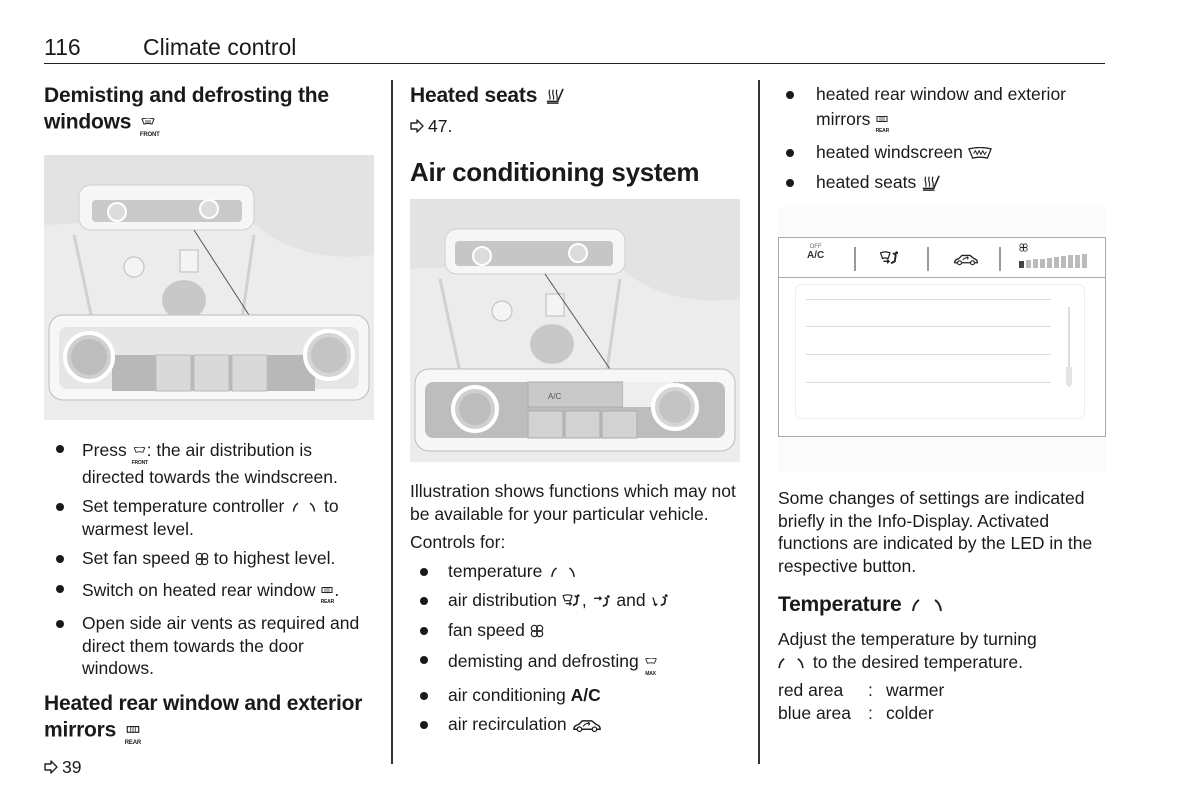  Describe the element at coordinates (1069, 376) in the screenshot. I see `scrollbar-thumb` at that location.